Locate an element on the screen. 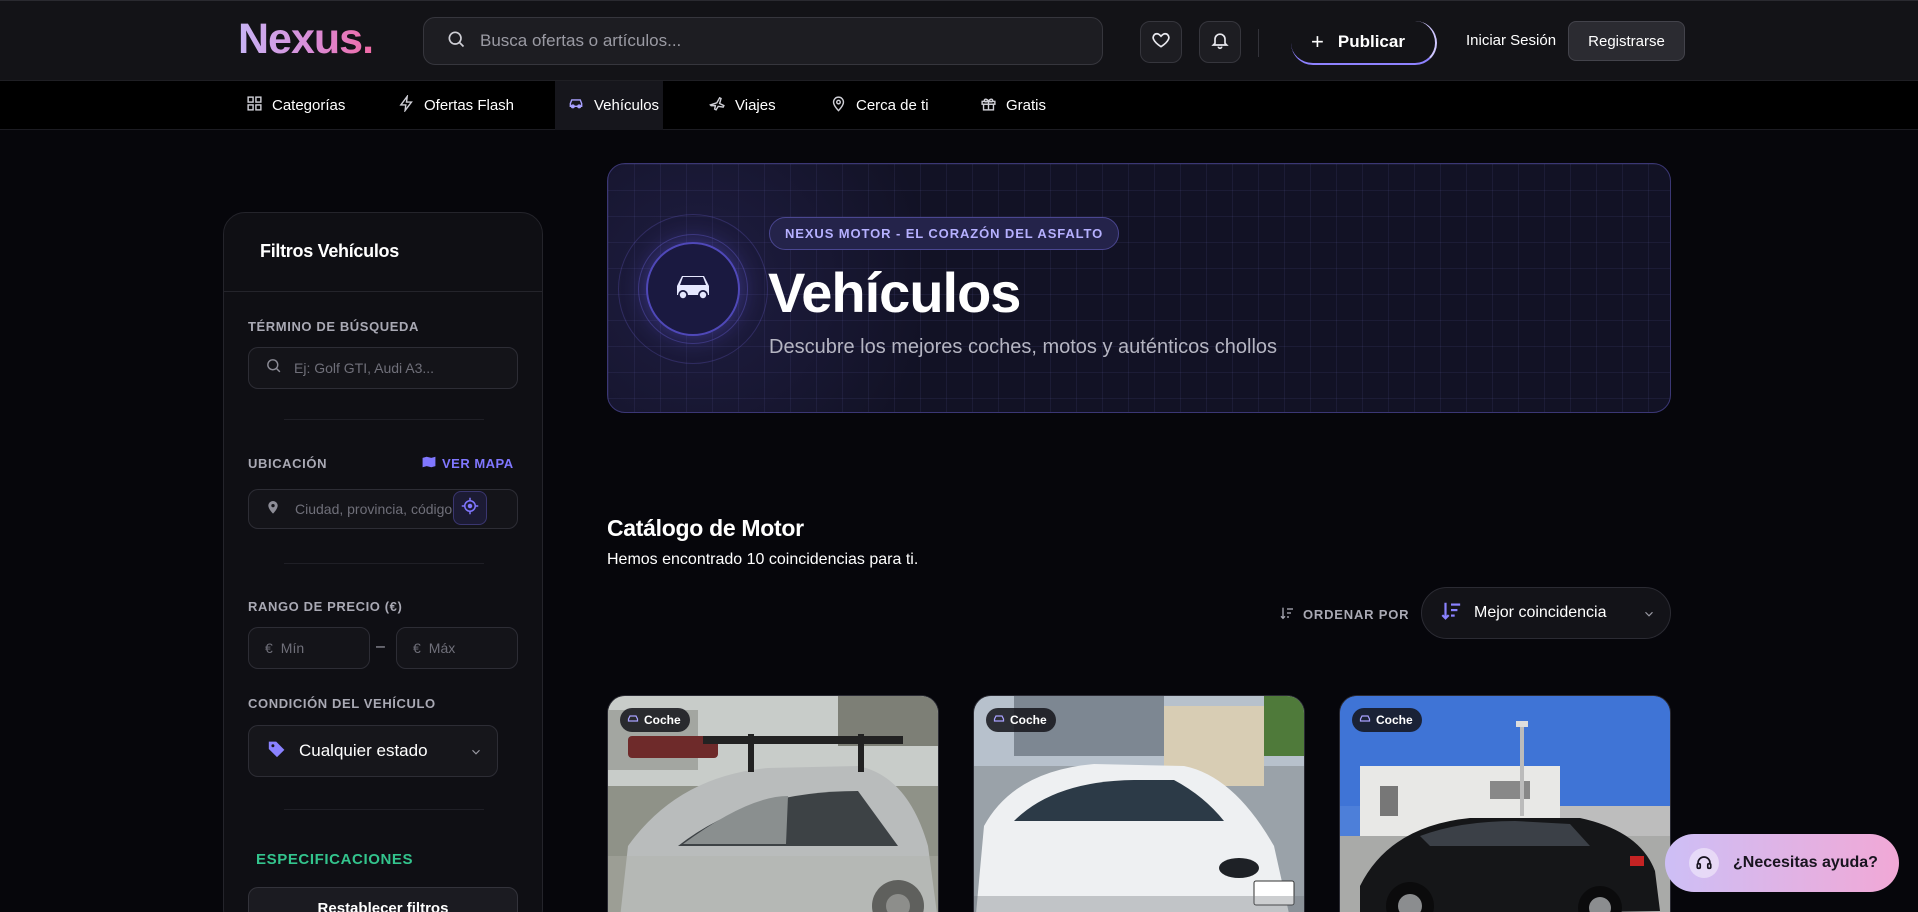  crosshair-icon is located at coordinates (470, 508).